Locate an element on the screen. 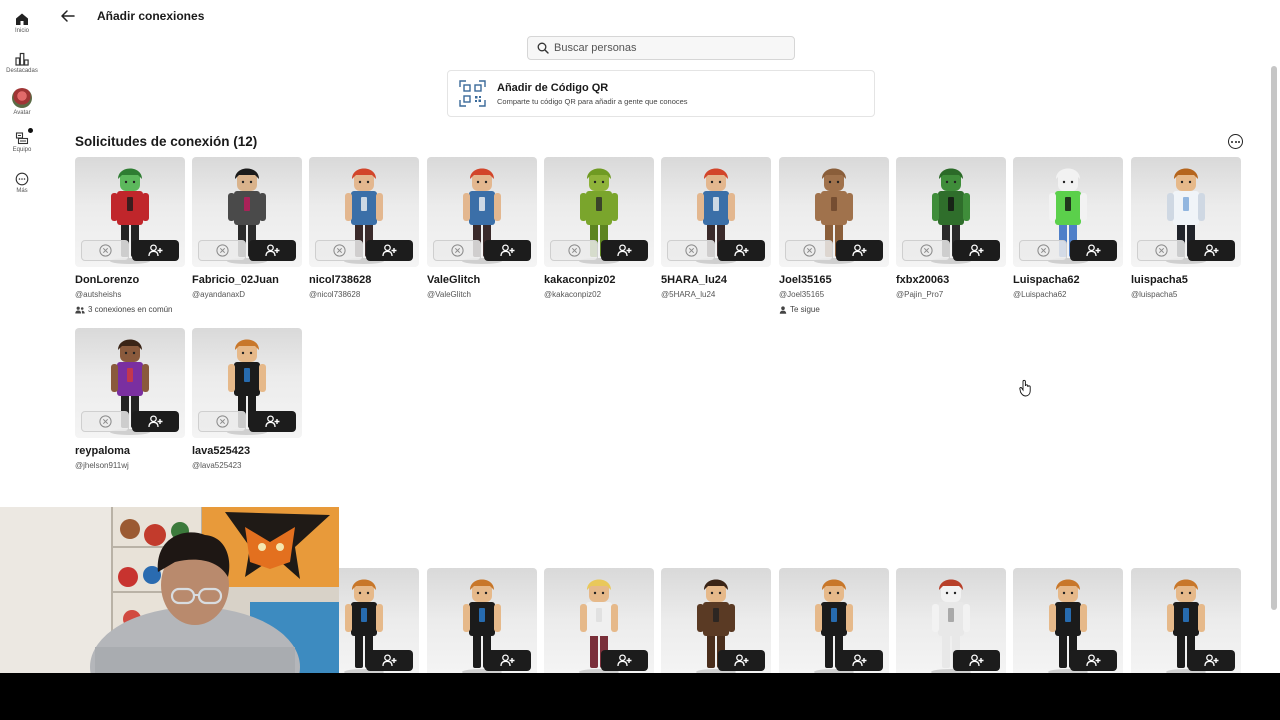 Image resolution: width=1280 pixels, height=720 pixels. request-card: kakaconpiz02 @kakaconpiz02 is located at coordinates (599, 228).